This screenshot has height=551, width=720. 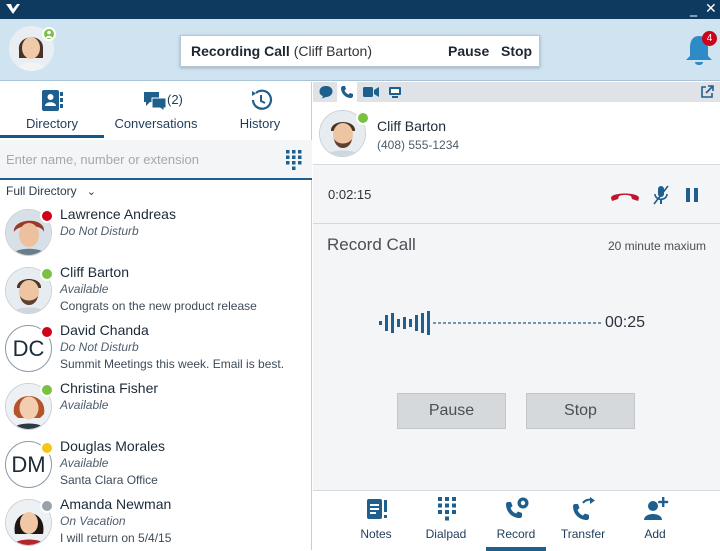 What do you see at coordinates (175, 99) in the screenshot?
I see `conversations-count: (2)` at bounding box center [175, 99].